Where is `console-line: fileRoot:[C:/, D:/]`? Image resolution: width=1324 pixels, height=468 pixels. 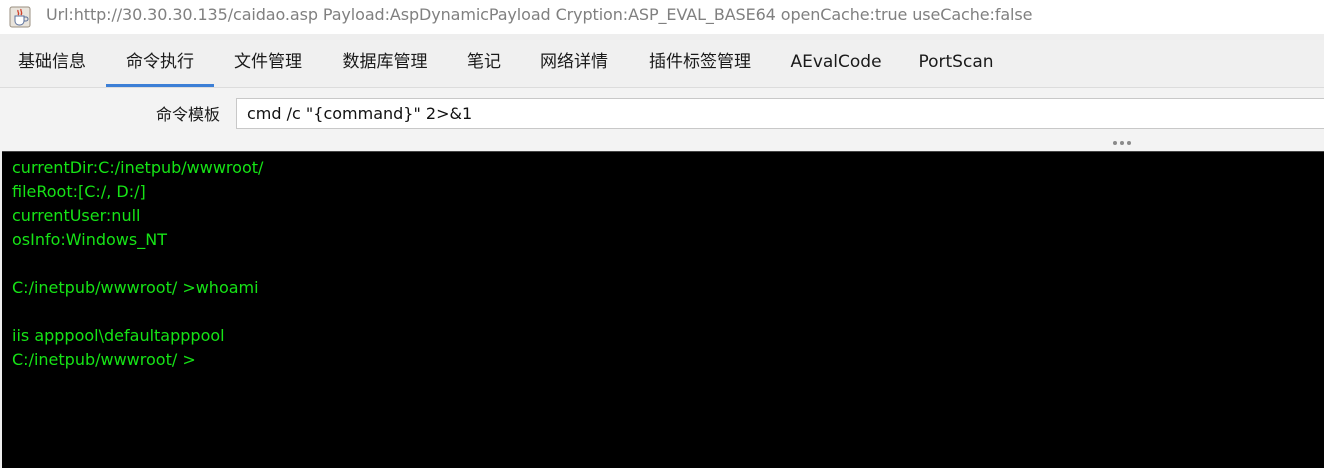
console-line: fileRoot:[C:/, D:/] is located at coordinates (79, 191).